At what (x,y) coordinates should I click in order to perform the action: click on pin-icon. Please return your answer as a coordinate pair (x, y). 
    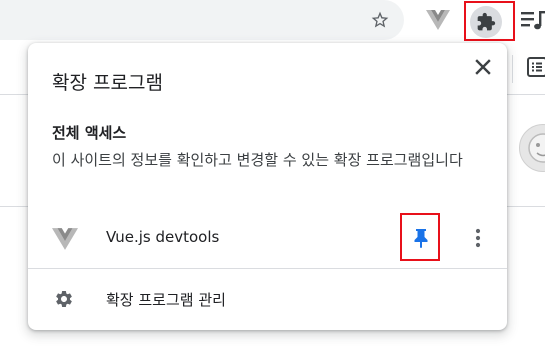
    Looking at the image, I should click on (421, 238).